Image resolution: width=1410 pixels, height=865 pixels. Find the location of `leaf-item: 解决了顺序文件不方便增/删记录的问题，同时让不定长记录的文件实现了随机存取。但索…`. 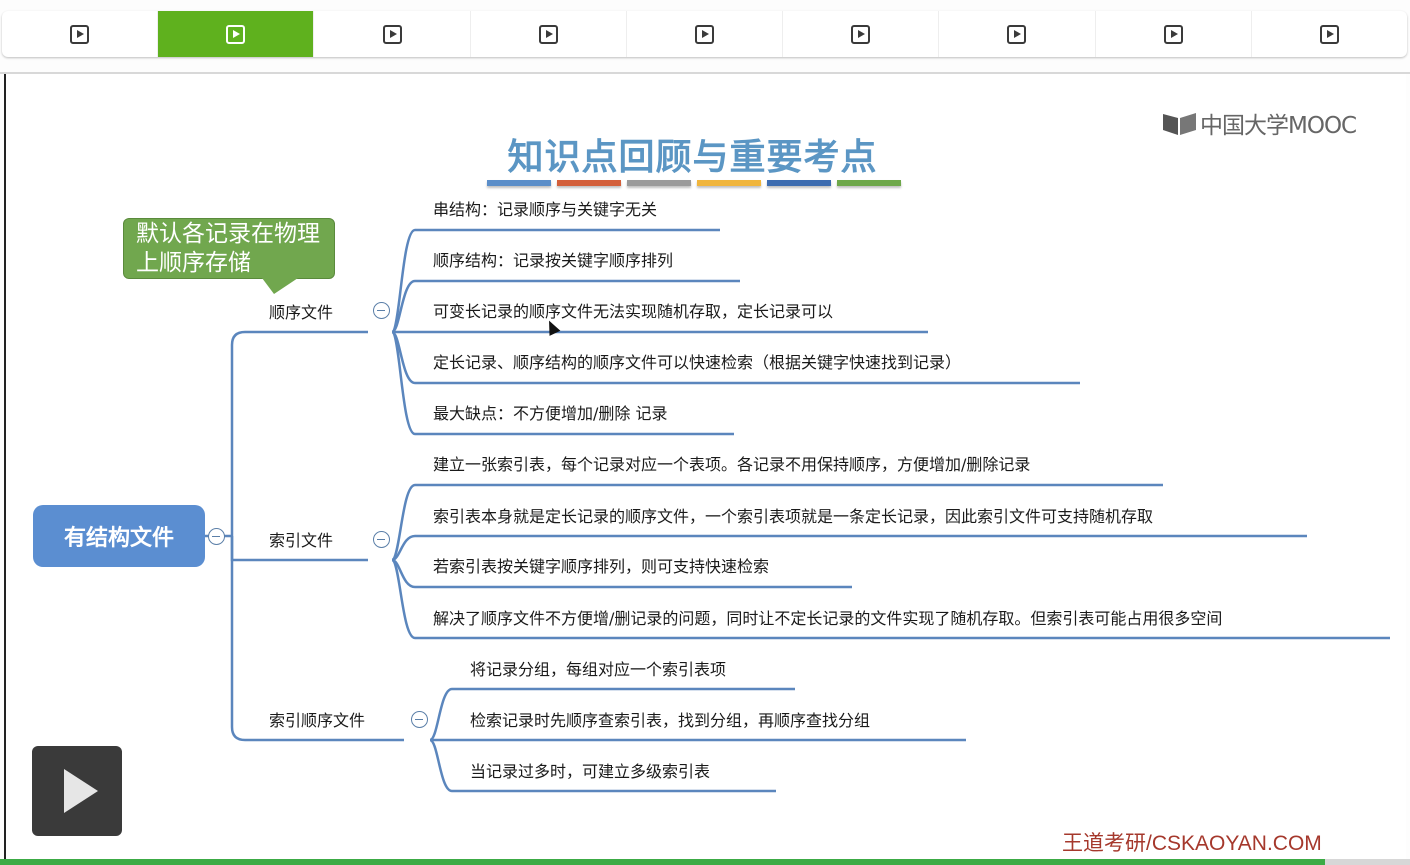

leaf-item: 解决了顺序文件不方便增/删记录的问题，同时让不定长记录的文件实现了随机存取。但索… is located at coordinates (827, 619).